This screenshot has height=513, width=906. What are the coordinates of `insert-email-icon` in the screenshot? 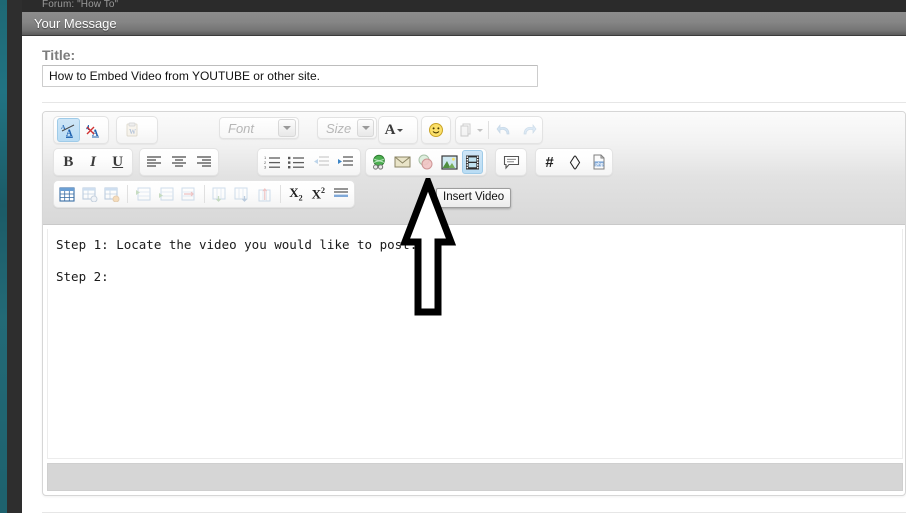 It's located at (402, 162).